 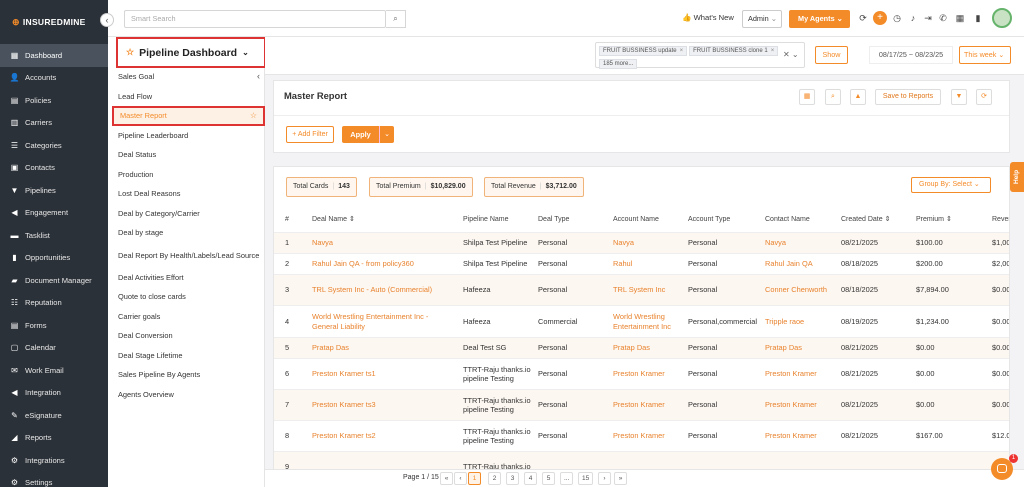 I want to click on column-header: #, so click(x=297, y=220).